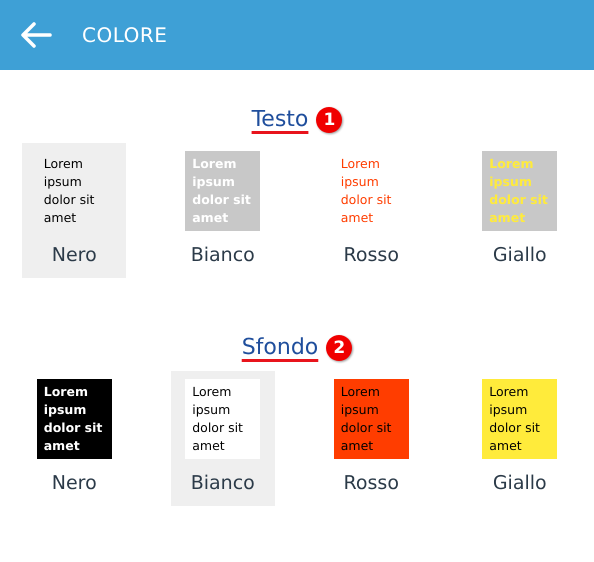  Describe the element at coordinates (329, 120) in the screenshot. I see `number-badge: 1` at that location.